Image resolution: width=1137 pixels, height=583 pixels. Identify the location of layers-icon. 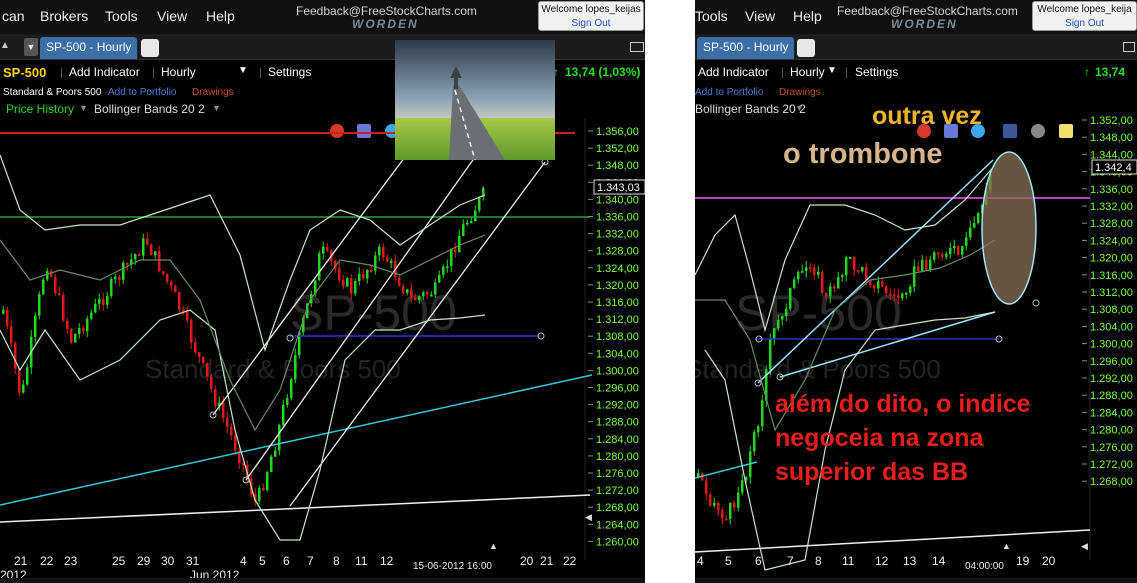
(364, 131).